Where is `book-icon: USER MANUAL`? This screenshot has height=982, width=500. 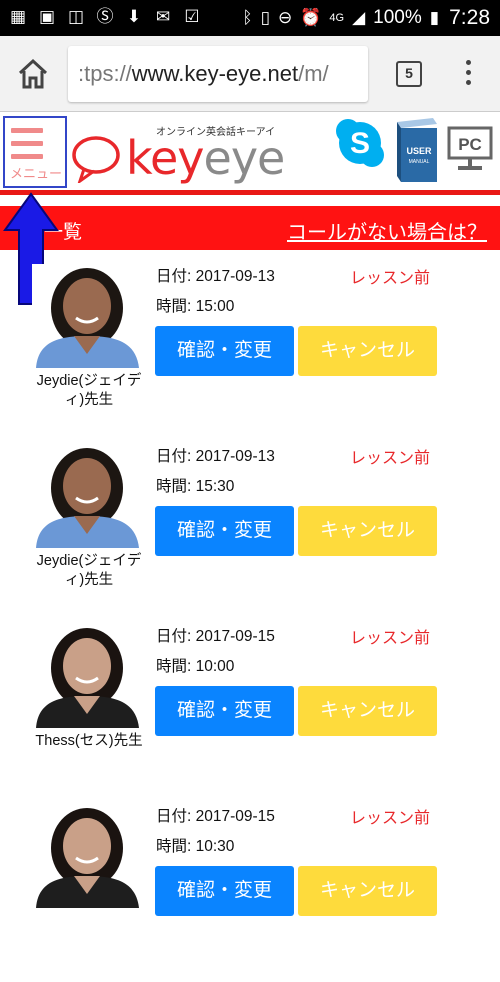
book-icon: USER MANUAL is located at coordinates (417, 150).